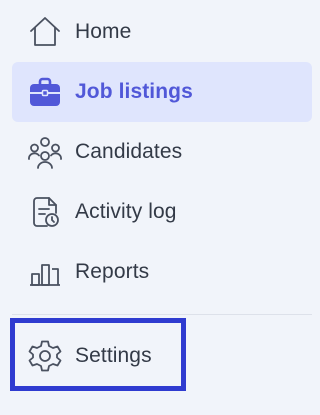  What do you see at coordinates (103, 31) in the screenshot?
I see `sidebar-item-label: Home` at bounding box center [103, 31].